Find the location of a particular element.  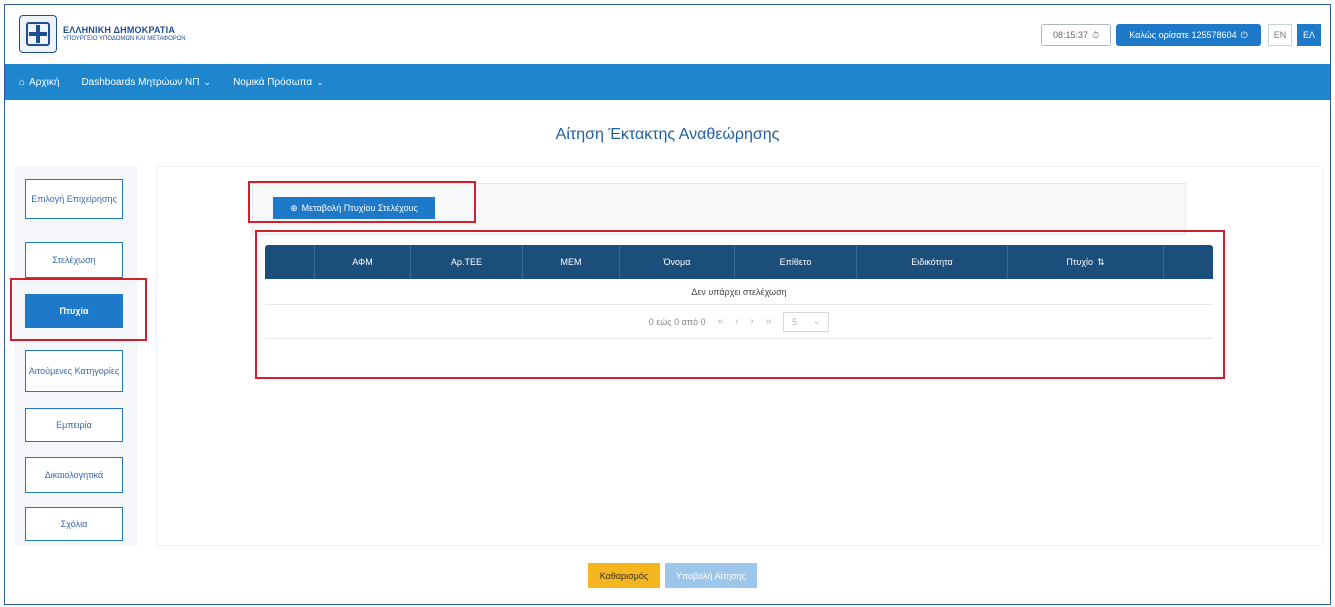

nav-item-label: Dashboards Μητρώων ΝΠ is located at coordinates (140, 82).